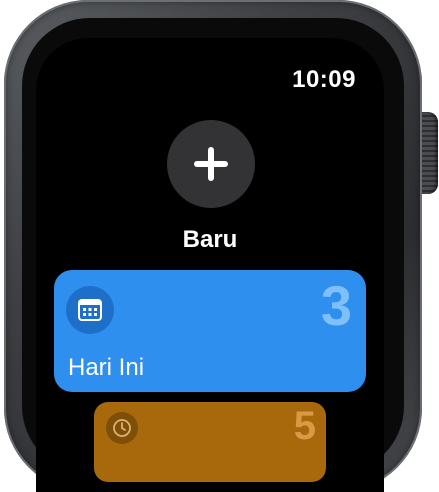 This screenshot has height=492, width=439. Describe the element at coordinates (210, 442) in the screenshot. I see `list-card-scheduled: 5` at that location.